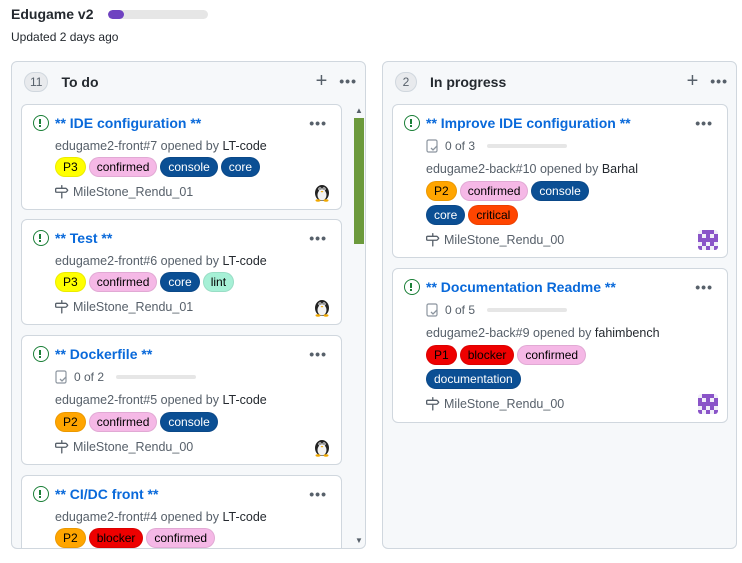 The image size is (742, 563). I want to click on label-p1: P1, so click(441, 355).